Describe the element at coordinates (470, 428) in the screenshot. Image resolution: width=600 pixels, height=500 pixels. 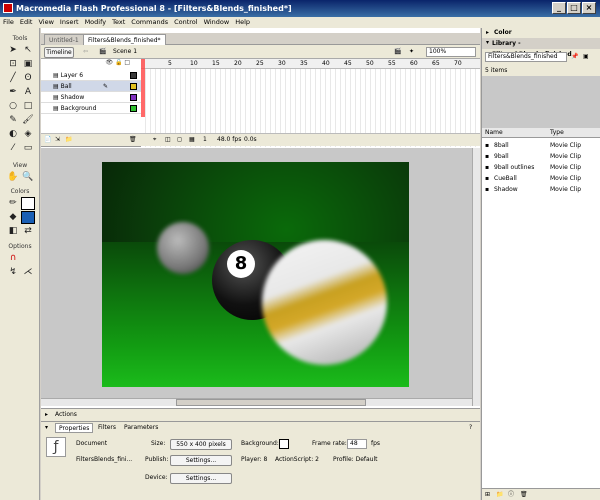
I see `help-icon: ?` at that location.